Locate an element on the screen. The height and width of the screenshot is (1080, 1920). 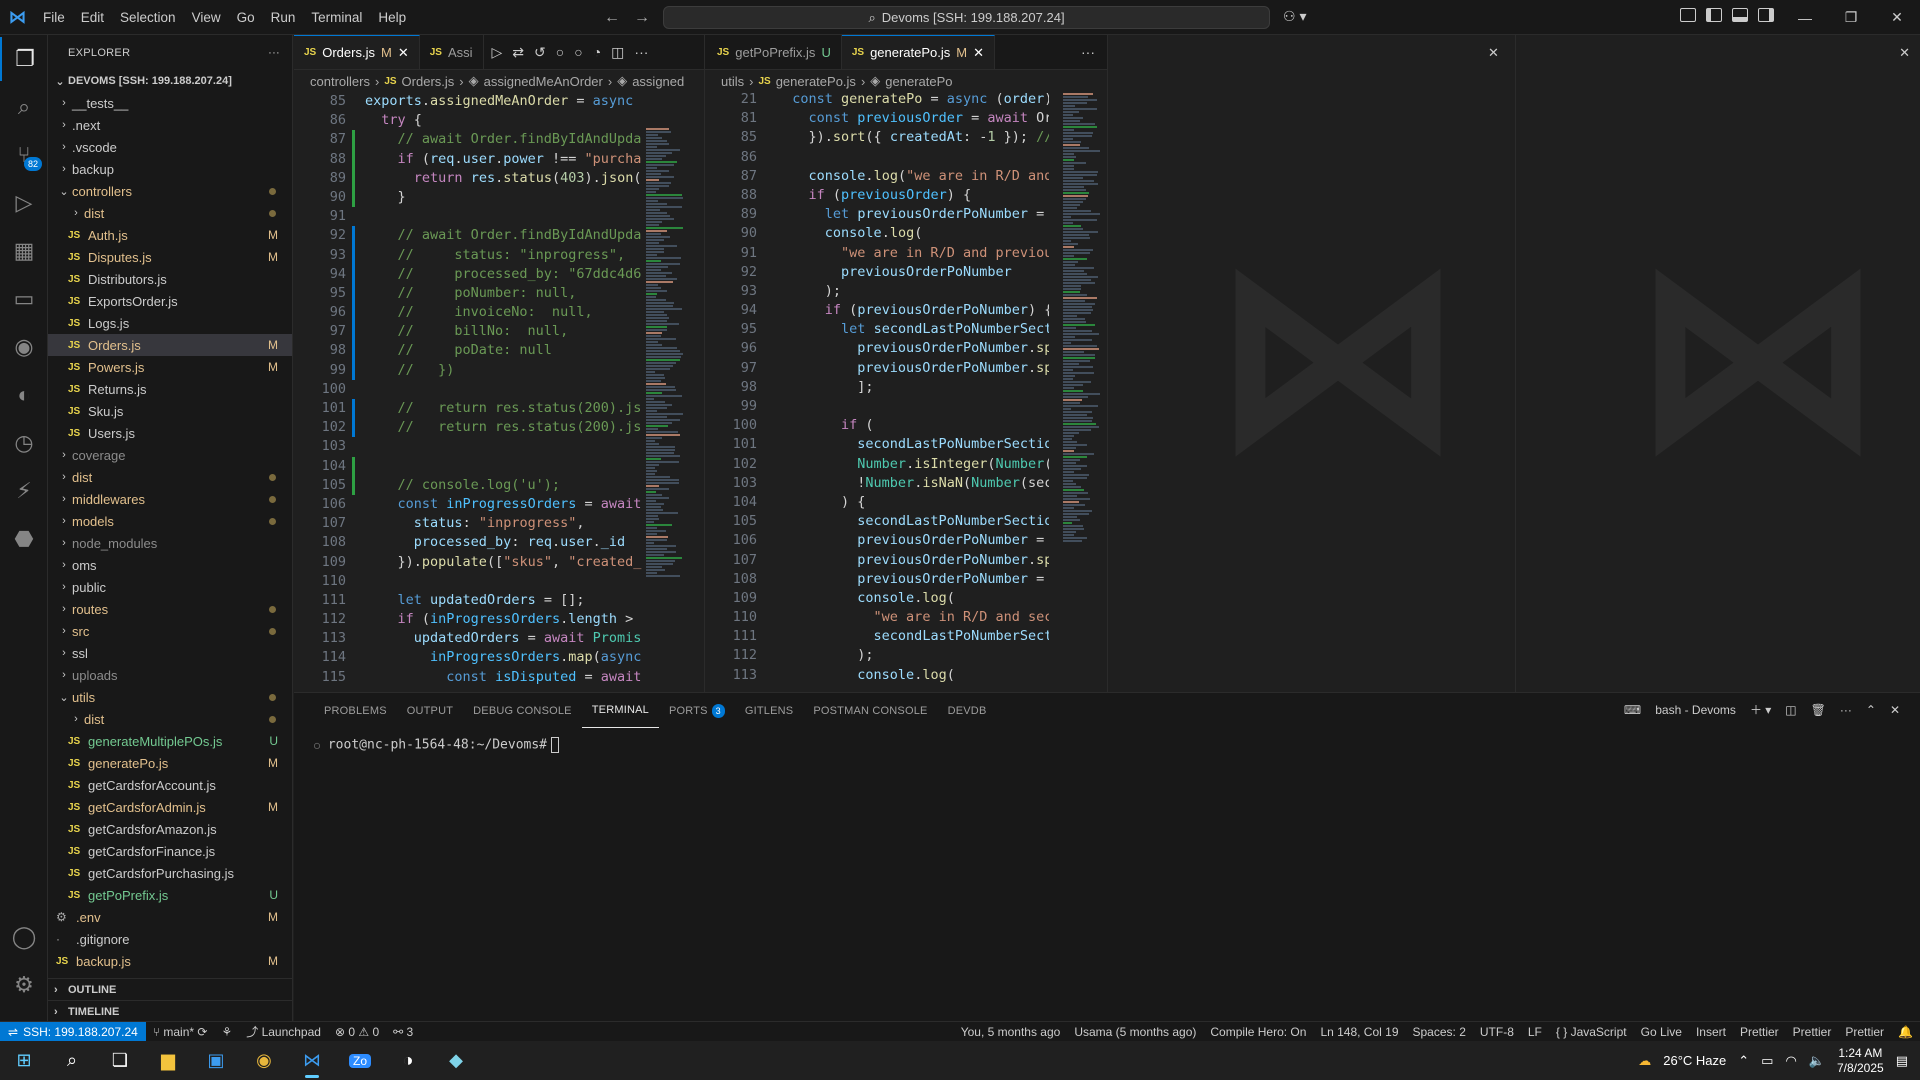
more-actions-icon: ··· is located at coordinates (274, 53).